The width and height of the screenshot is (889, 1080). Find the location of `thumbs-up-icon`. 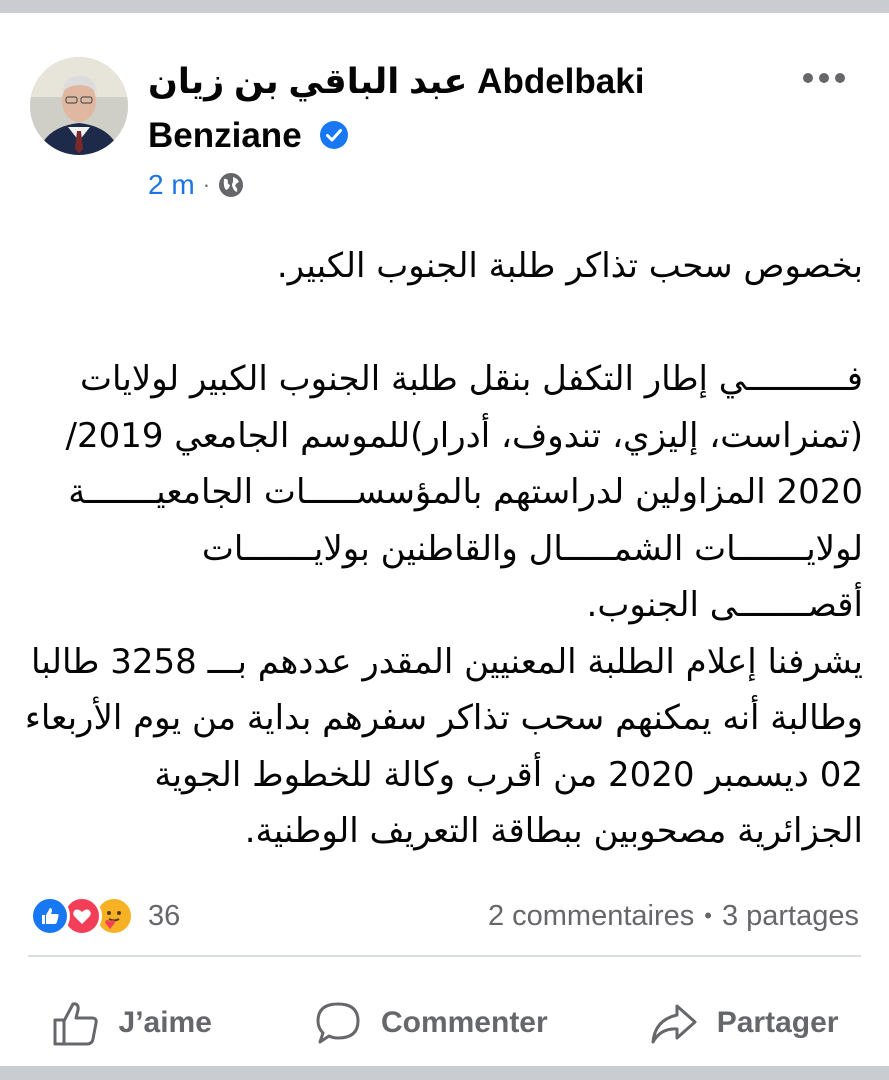

thumbs-up-icon is located at coordinates (75, 1024).